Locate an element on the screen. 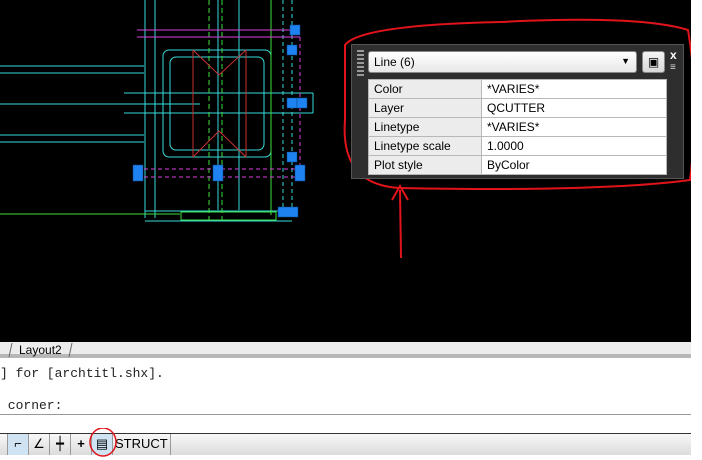 This screenshot has width=702, height=460. command-separator is located at coordinates (345, 414).